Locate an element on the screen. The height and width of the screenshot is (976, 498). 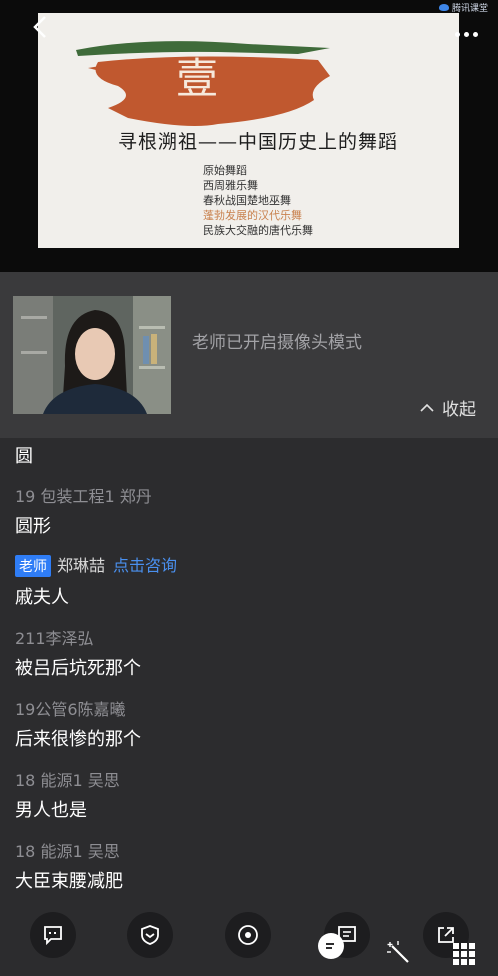
consult-link: 点击咨询 is located at coordinates (145, 565).